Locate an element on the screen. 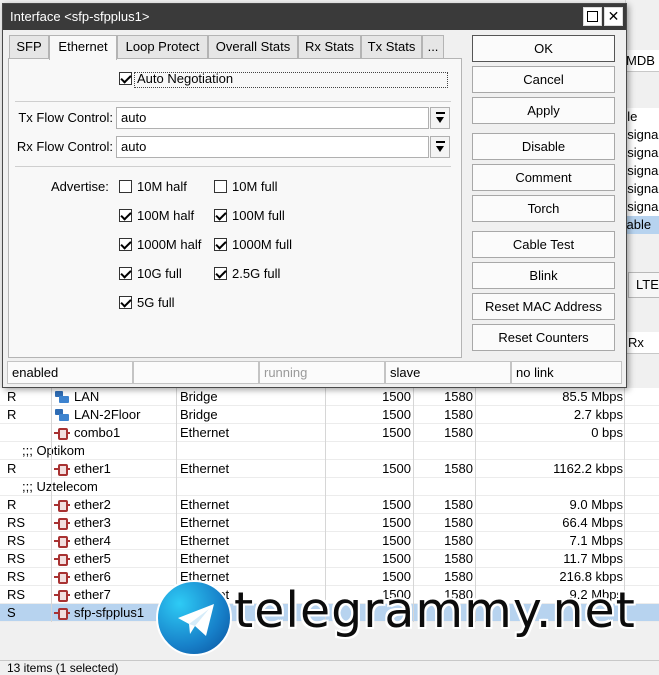  advertise-label: Advertise: is located at coordinates (80, 186).